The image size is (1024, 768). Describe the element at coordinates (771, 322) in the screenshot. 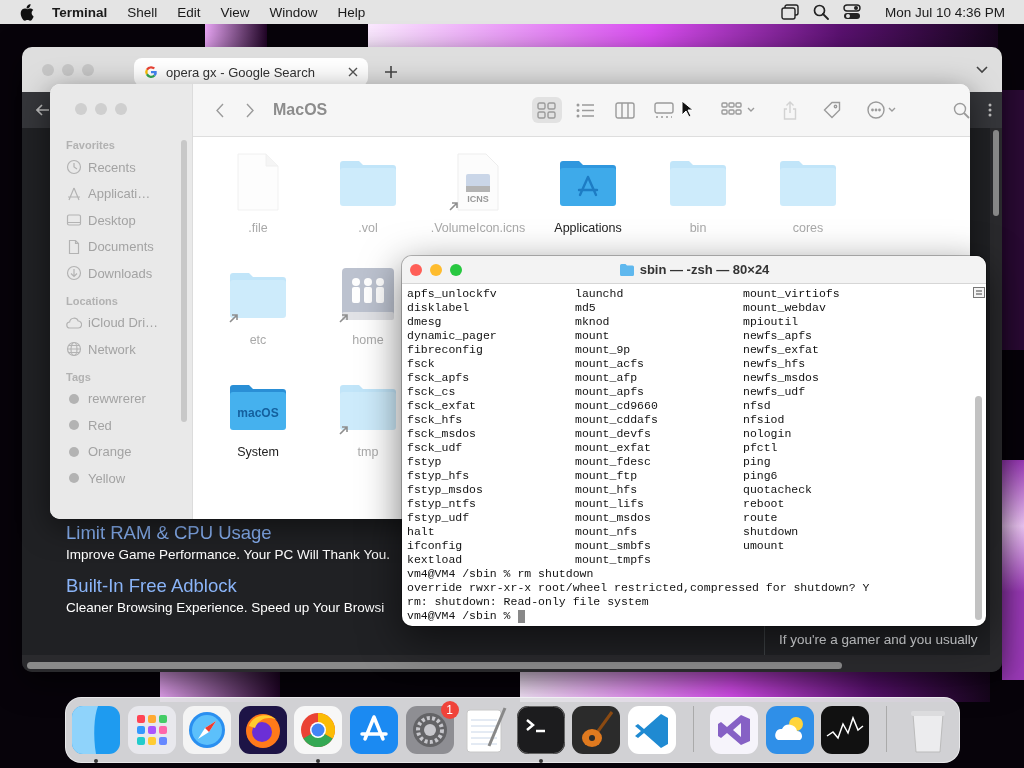

I see `file-name: mpioutil` at that location.